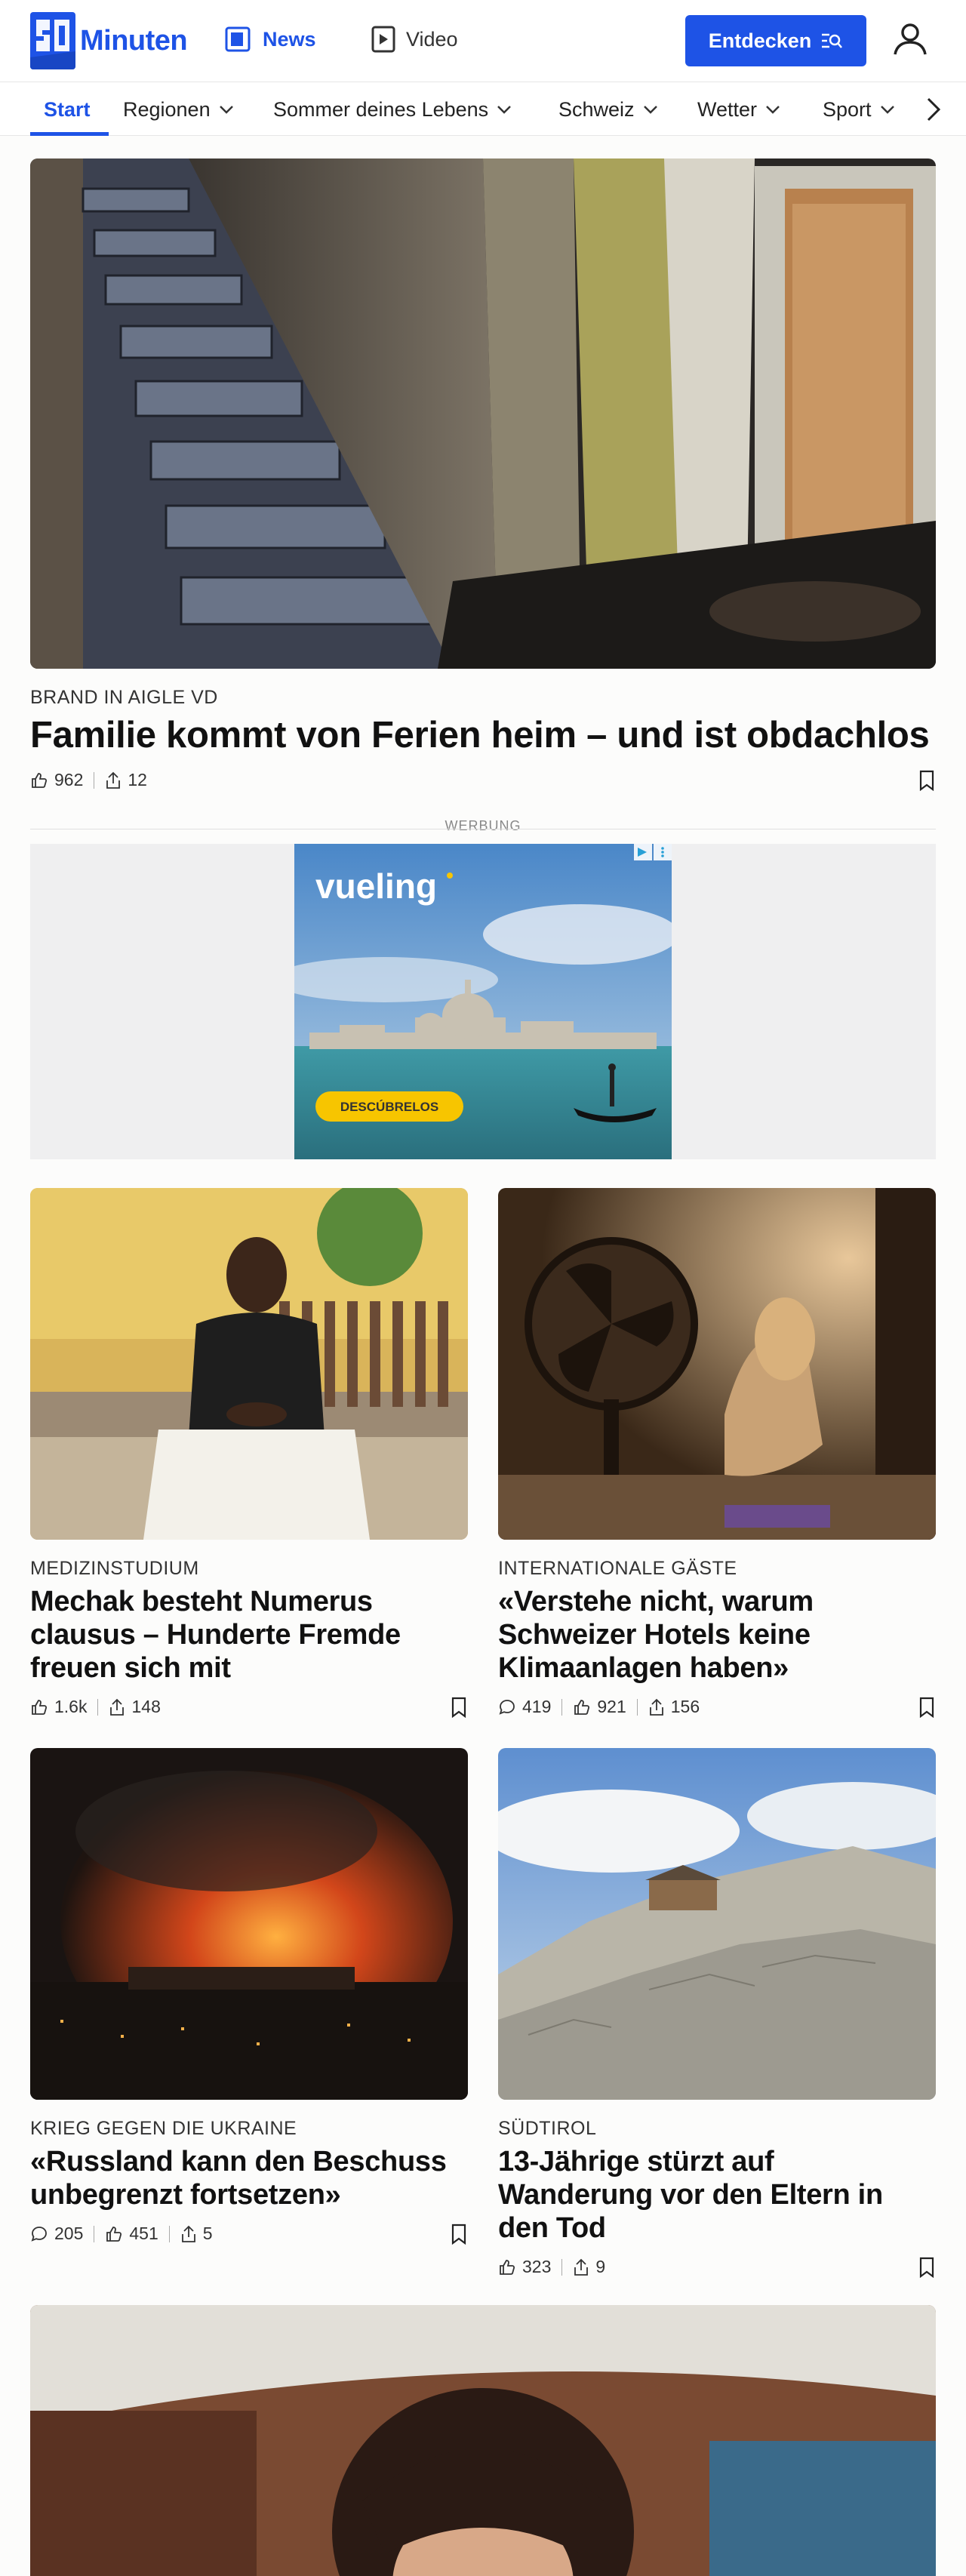 Image resolution: width=966 pixels, height=2576 pixels. What do you see at coordinates (249, 1924) in the screenshot?
I see `article-image-fire-night` at bounding box center [249, 1924].